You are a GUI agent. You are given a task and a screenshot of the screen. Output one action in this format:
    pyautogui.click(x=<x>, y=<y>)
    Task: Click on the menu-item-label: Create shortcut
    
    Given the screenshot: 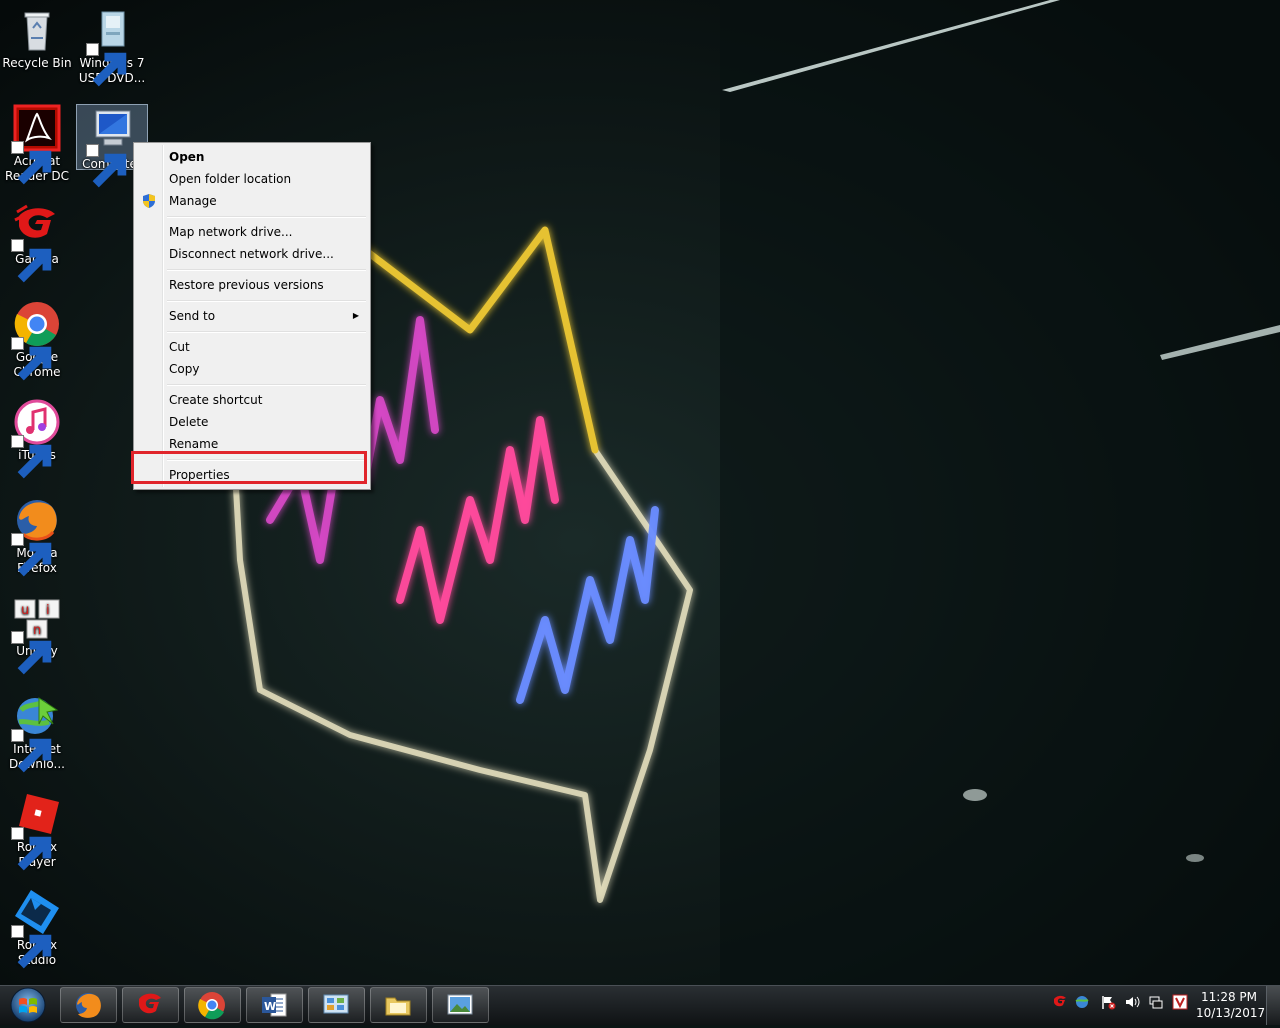 What is the action you would take?
    pyautogui.click(x=216, y=400)
    